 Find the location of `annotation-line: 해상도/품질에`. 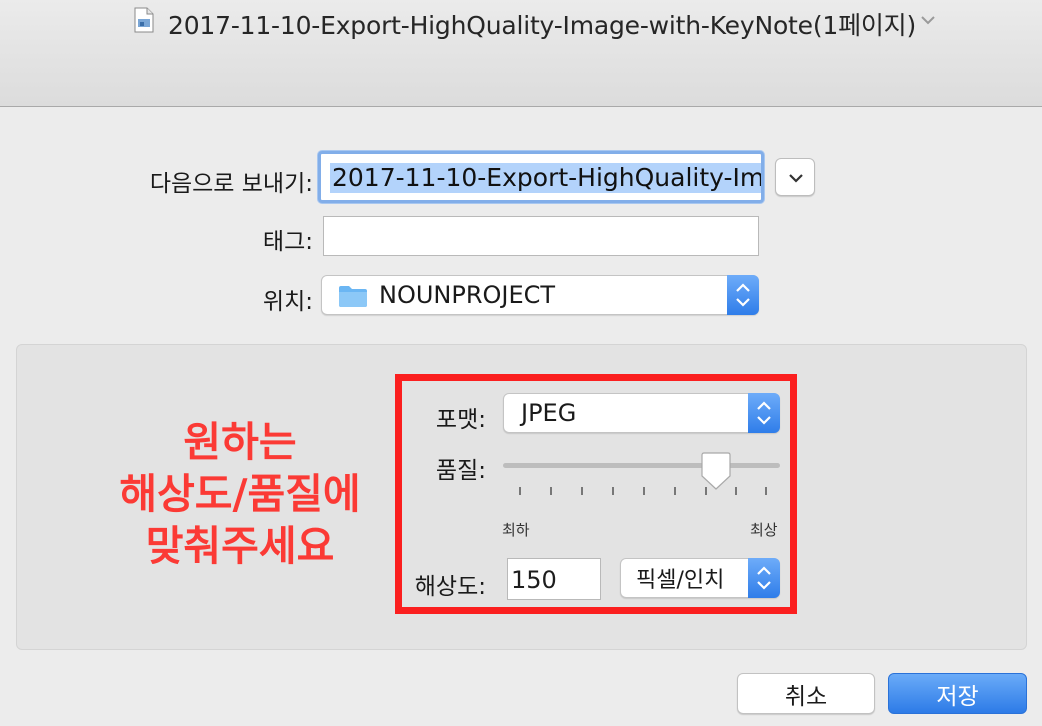

annotation-line: 해상도/품질에 is located at coordinates (240, 494).